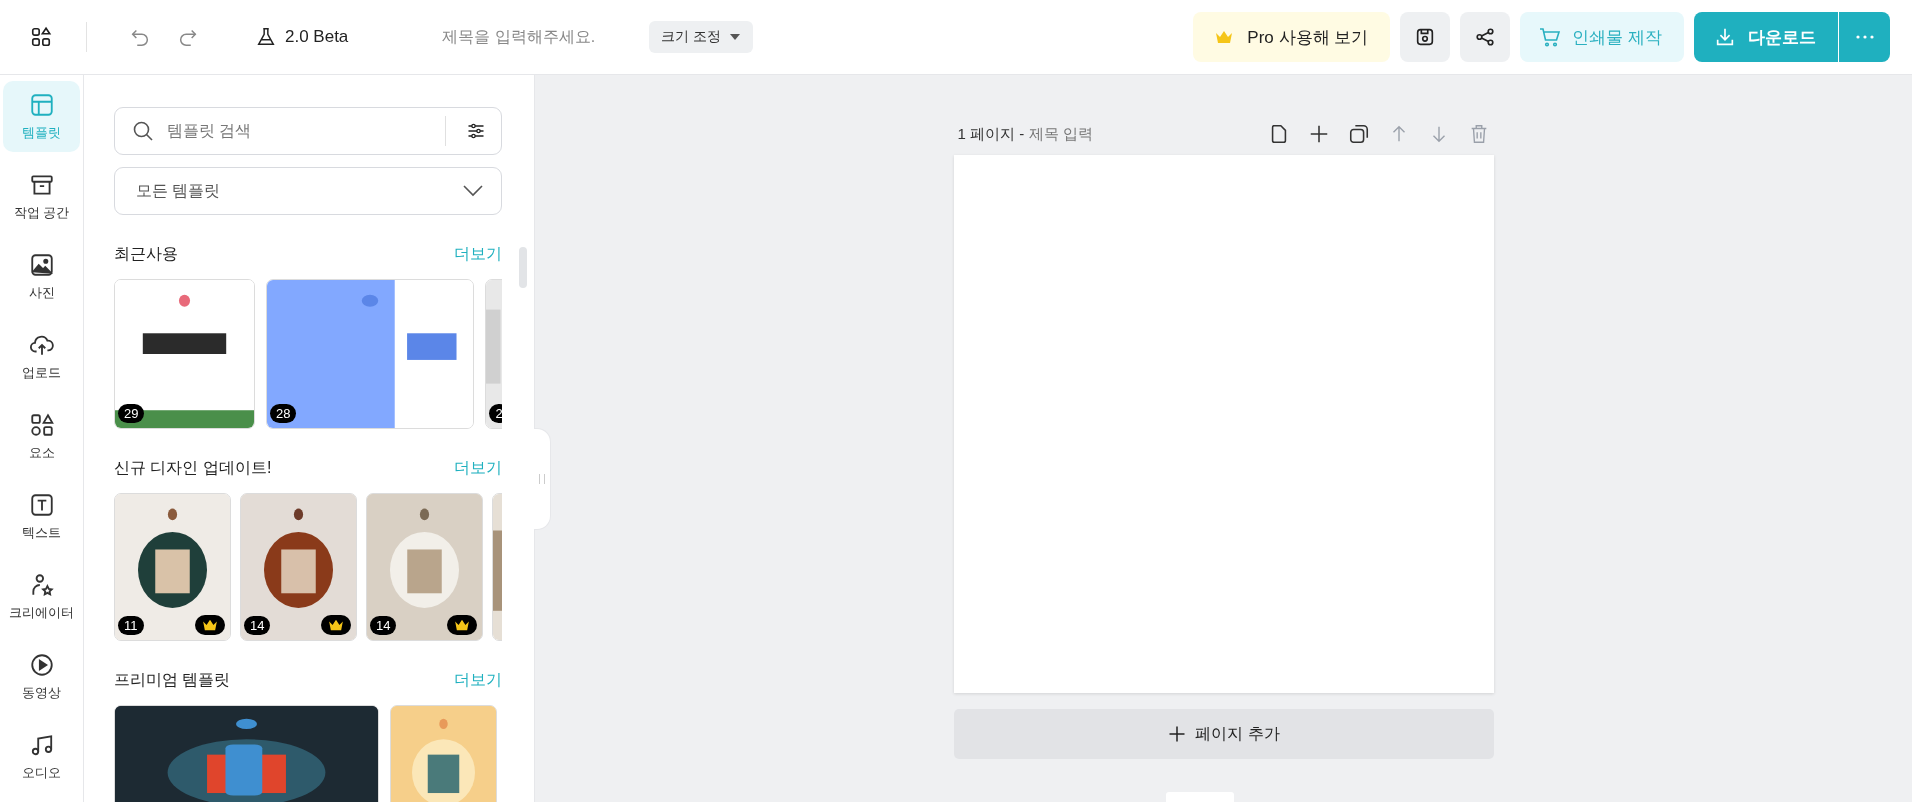  Describe the element at coordinates (193, 467) in the screenshot. I see `section-title: 신규 디자인 업데이트!` at that location.